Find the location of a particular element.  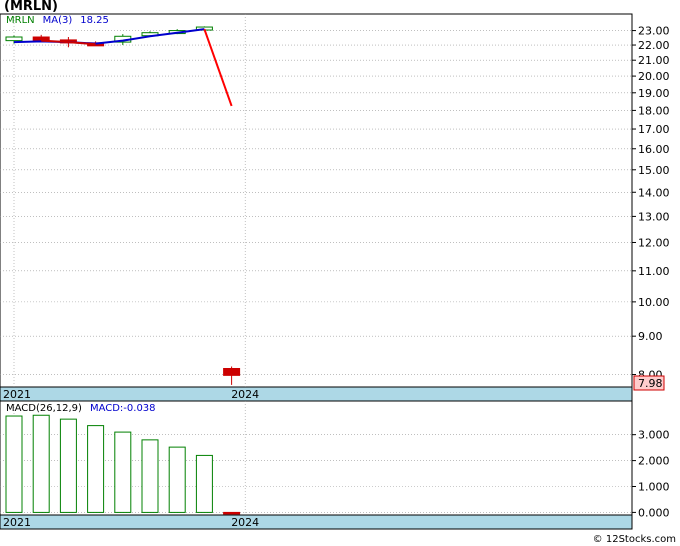

legend-ma-value: 18.25 is located at coordinates (94, 20).